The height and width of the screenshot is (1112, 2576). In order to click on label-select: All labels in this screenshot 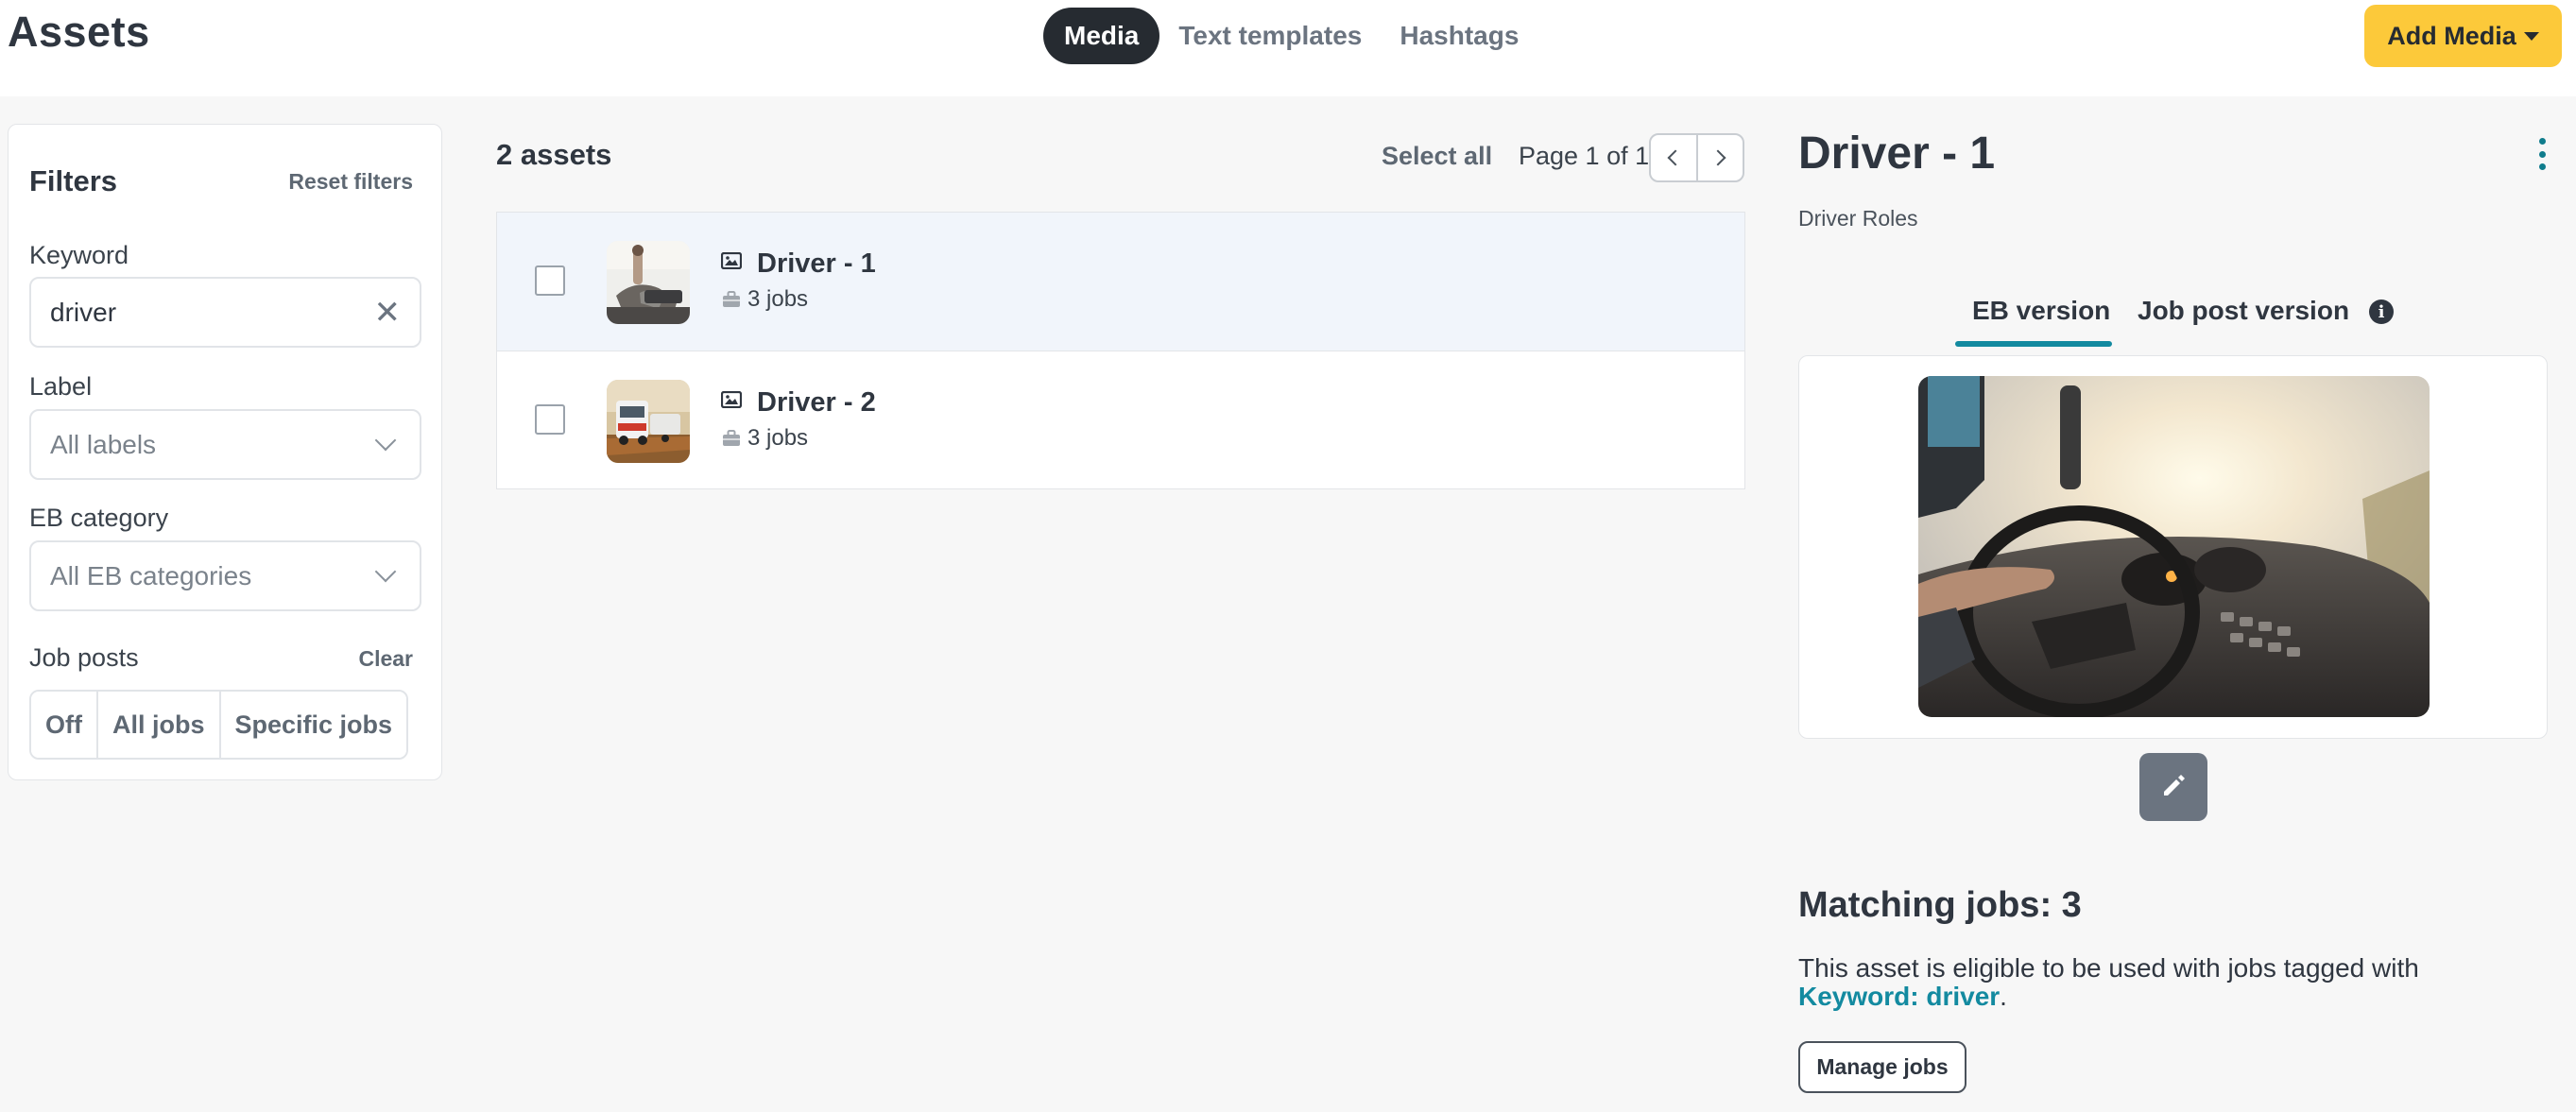, I will do `click(225, 444)`.